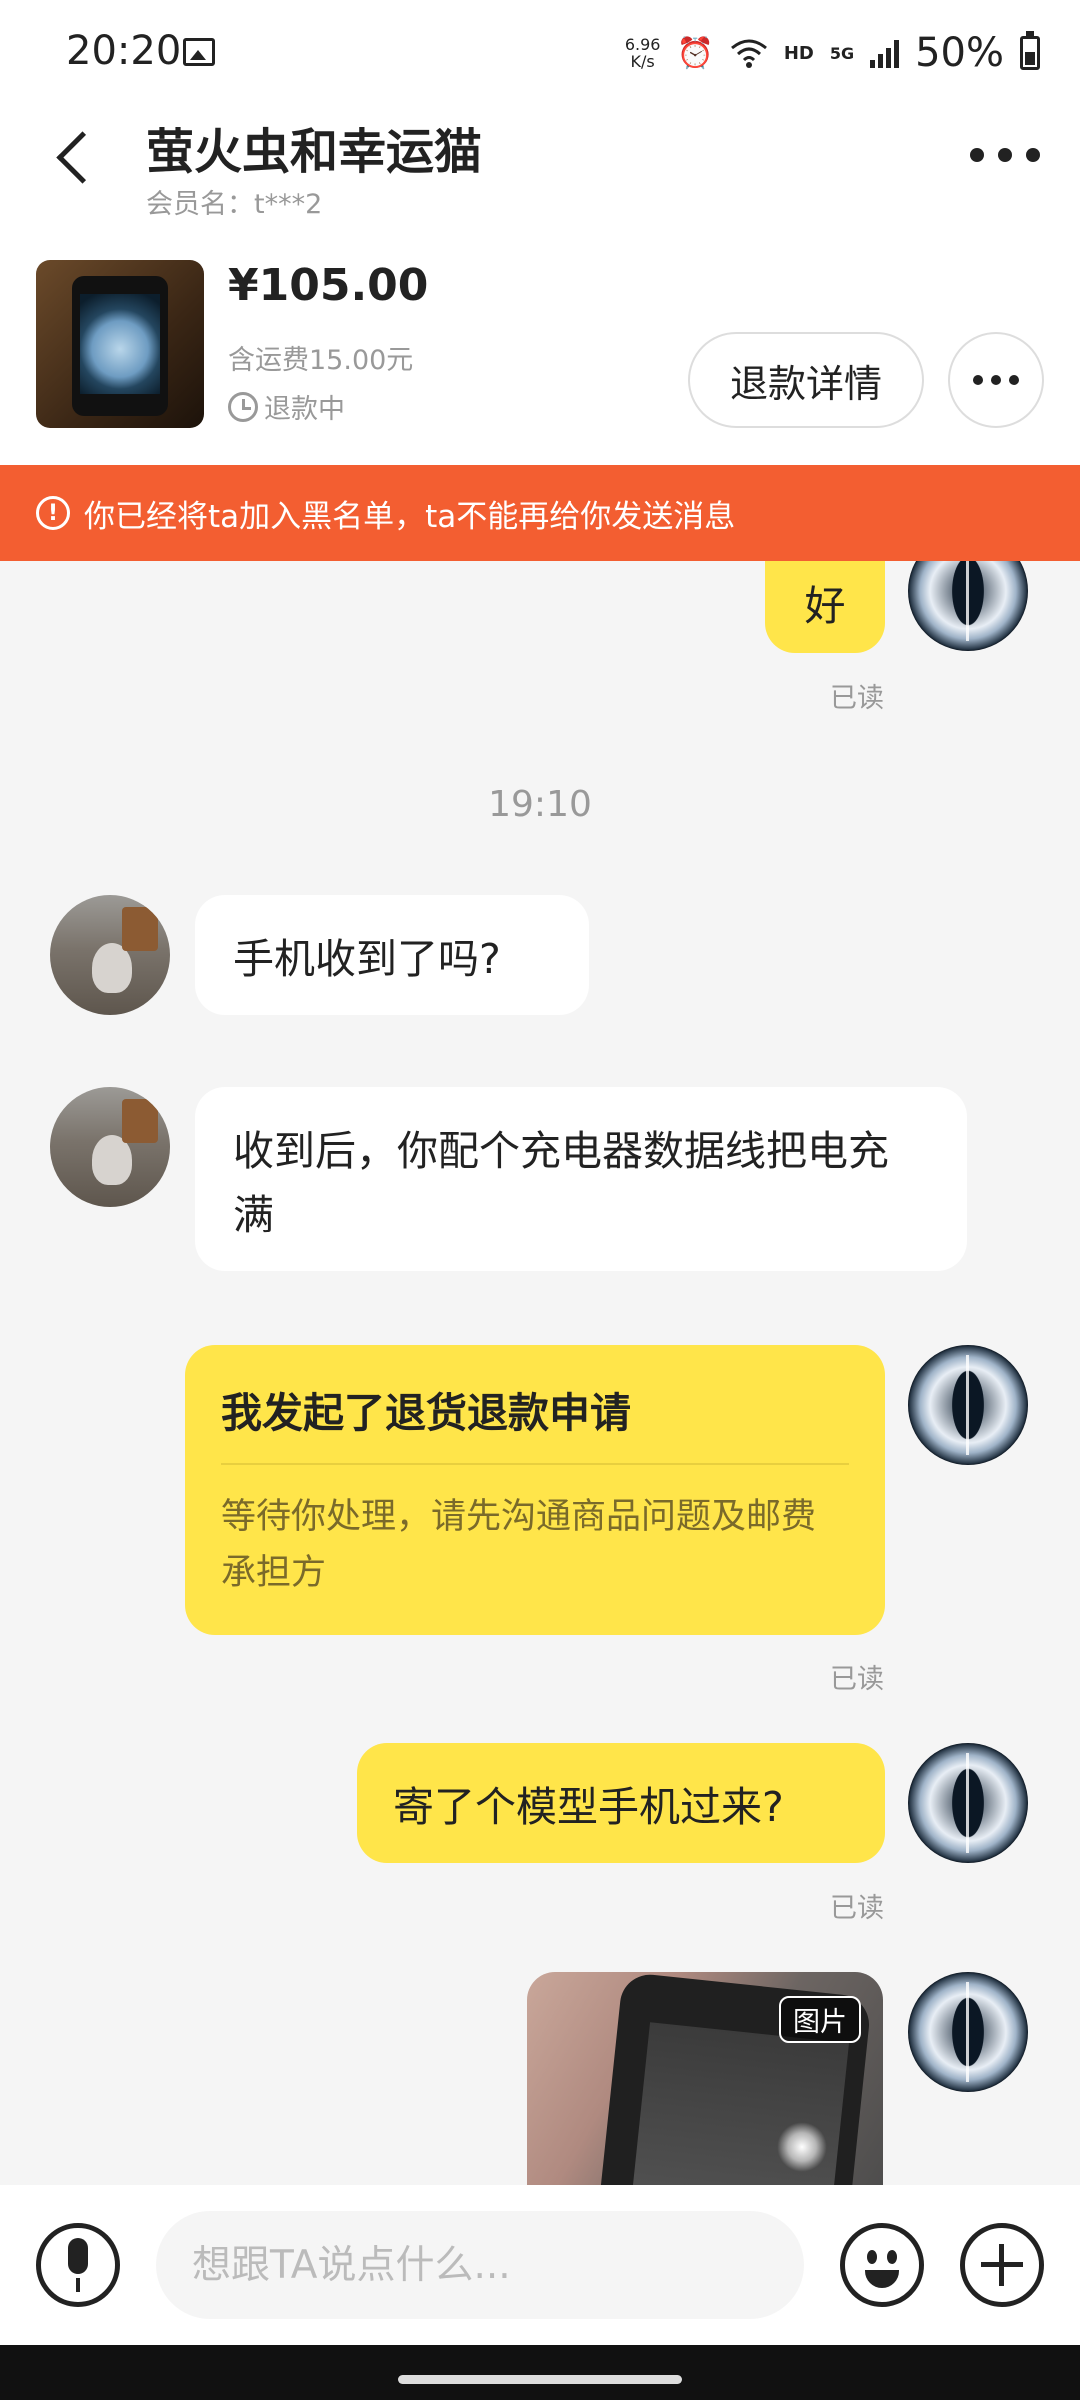 The width and height of the screenshot is (1080, 2400). I want to click on input-bar, so click(540, 2265).